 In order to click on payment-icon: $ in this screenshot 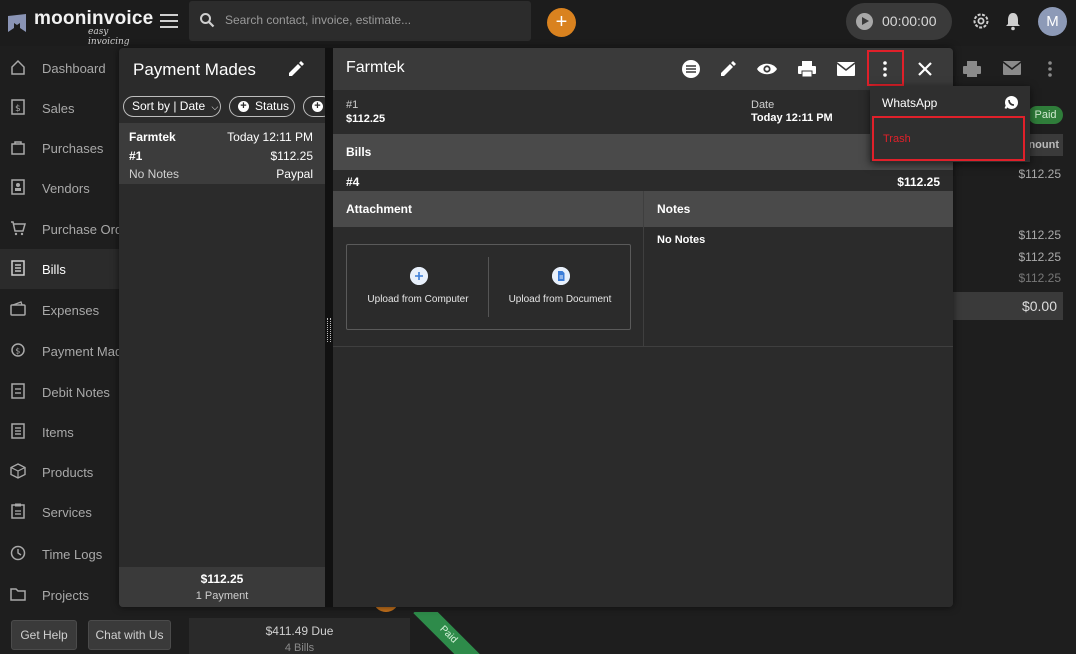, I will do `click(18, 350)`.